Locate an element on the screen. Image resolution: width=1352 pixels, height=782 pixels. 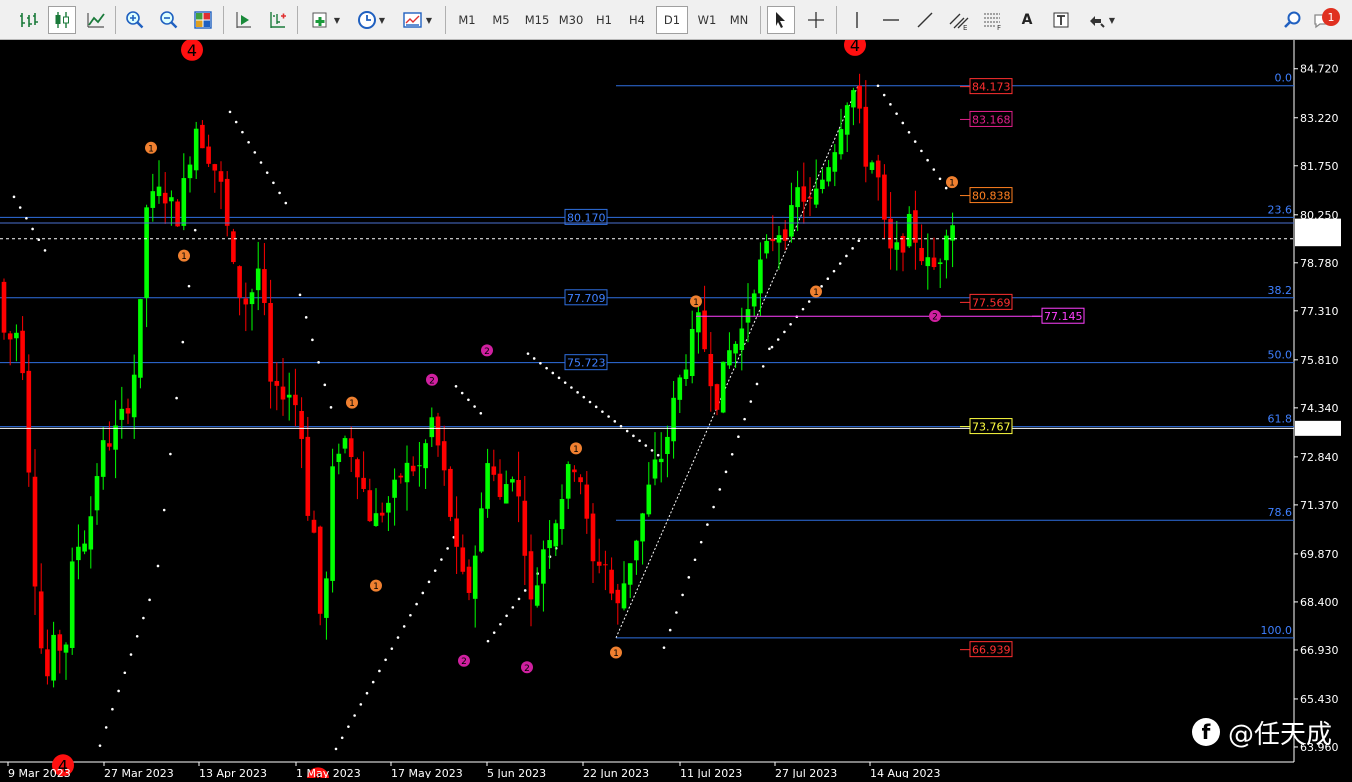
notification-badge: 1 is located at coordinates (1331, 17).